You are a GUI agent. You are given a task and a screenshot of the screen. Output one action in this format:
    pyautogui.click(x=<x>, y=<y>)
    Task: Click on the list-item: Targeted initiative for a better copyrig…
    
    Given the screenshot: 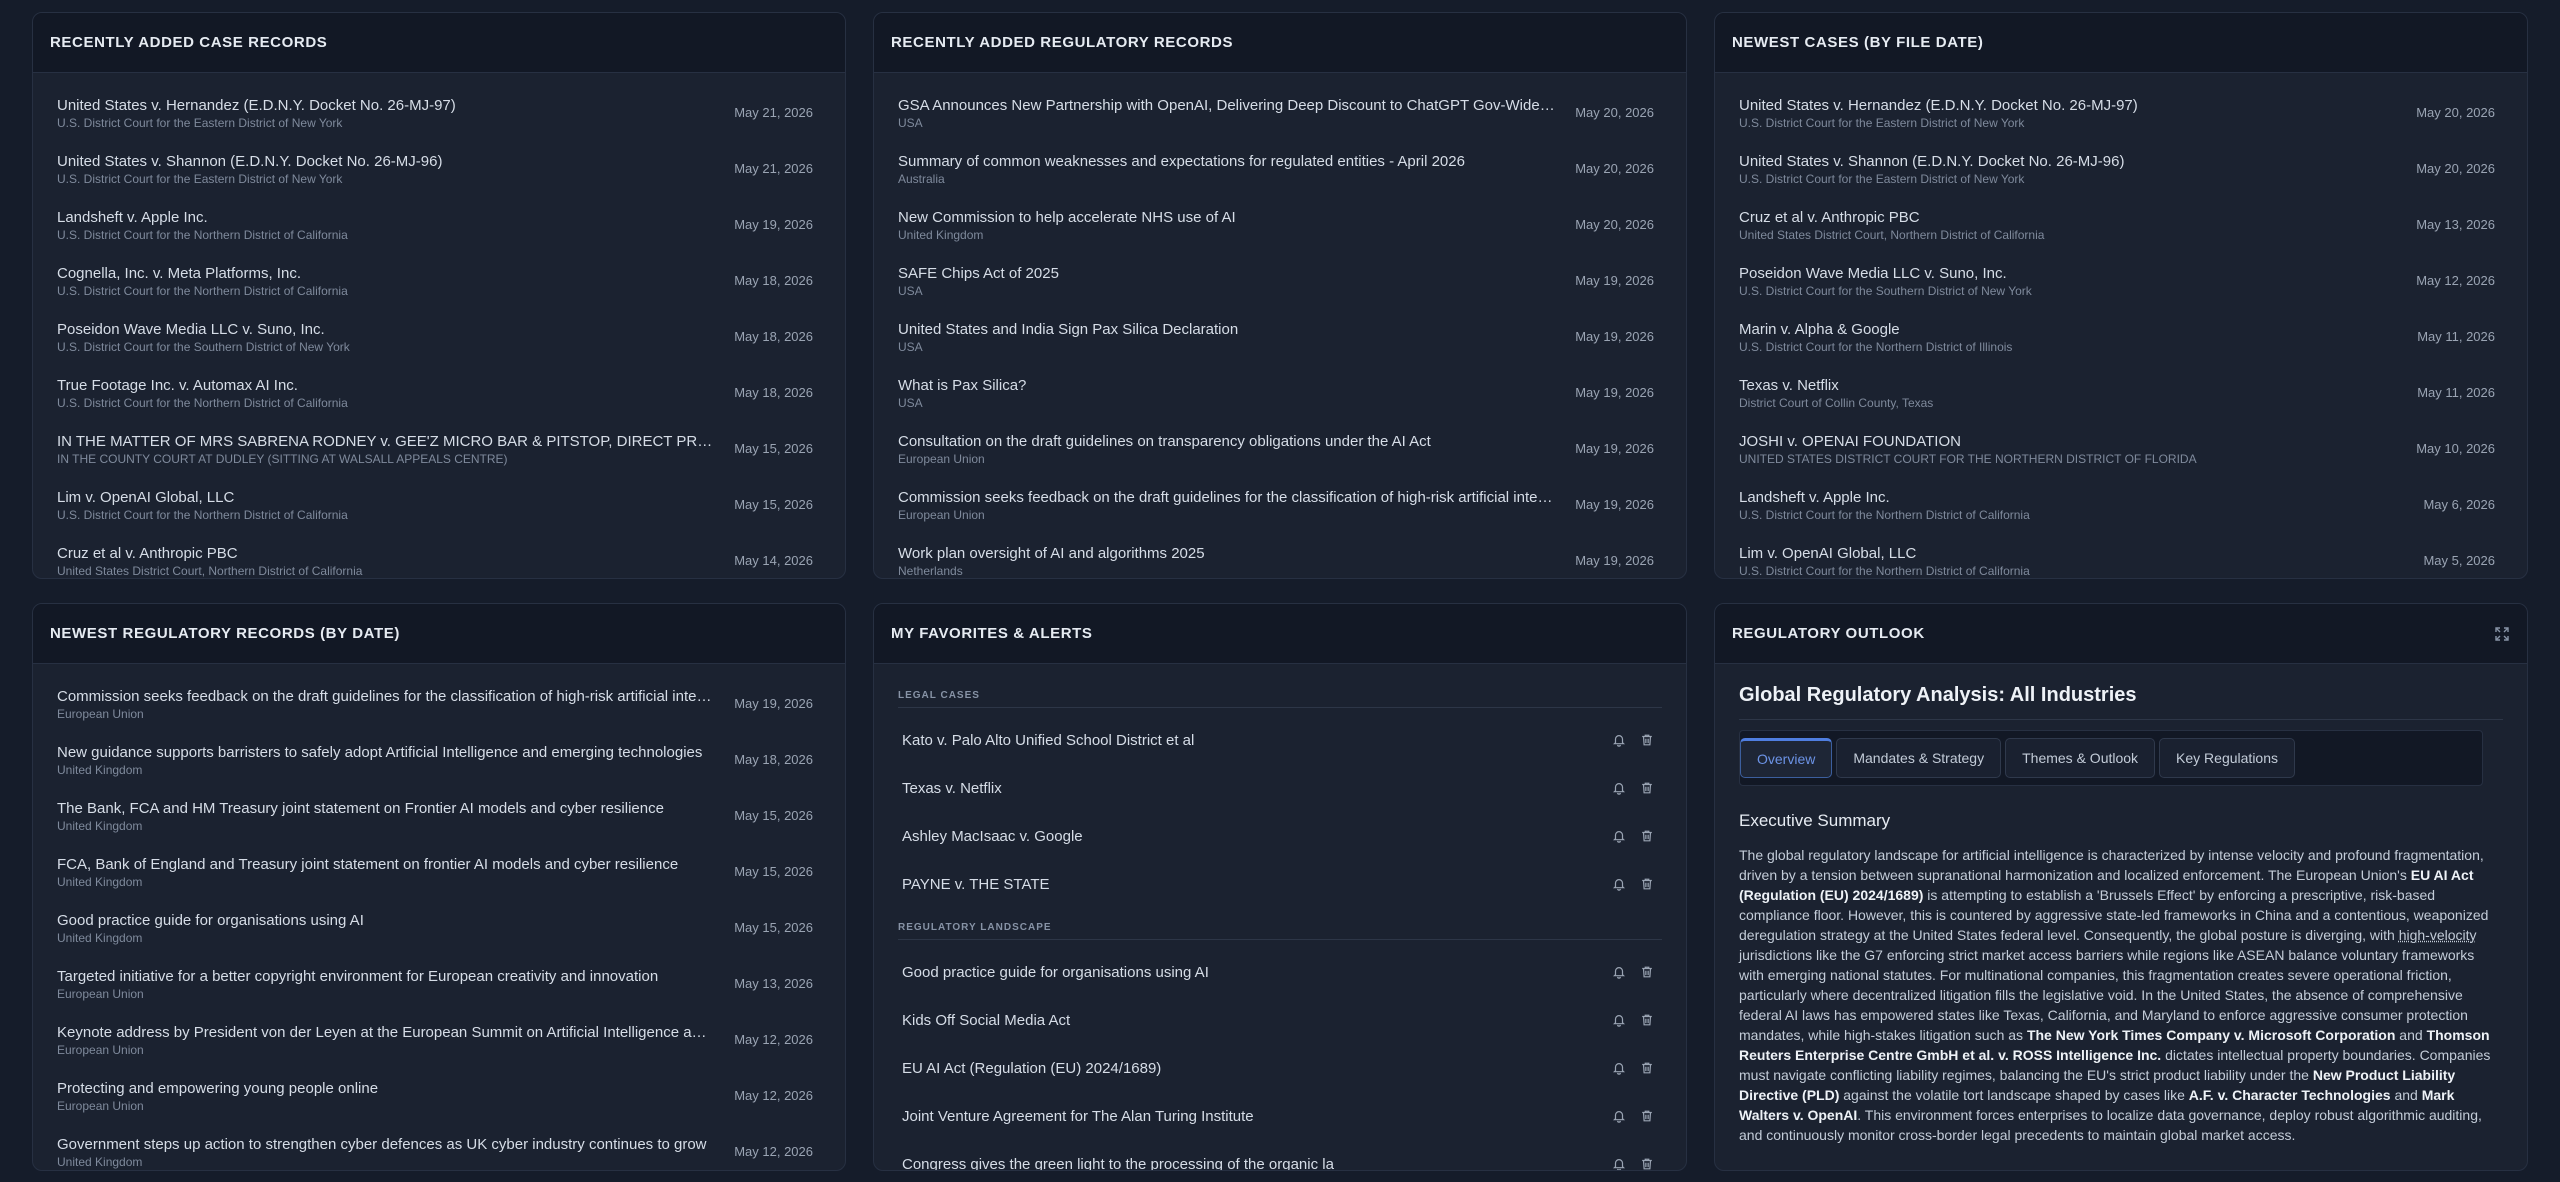 What is the action you would take?
    pyautogui.click(x=435, y=995)
    